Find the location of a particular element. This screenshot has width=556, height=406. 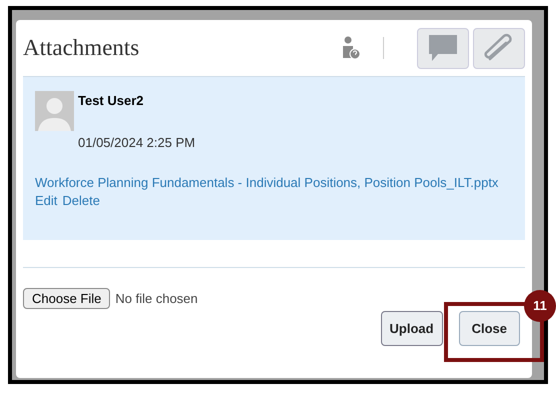

speech-bubble-icon is located at coordinates (443, 48).